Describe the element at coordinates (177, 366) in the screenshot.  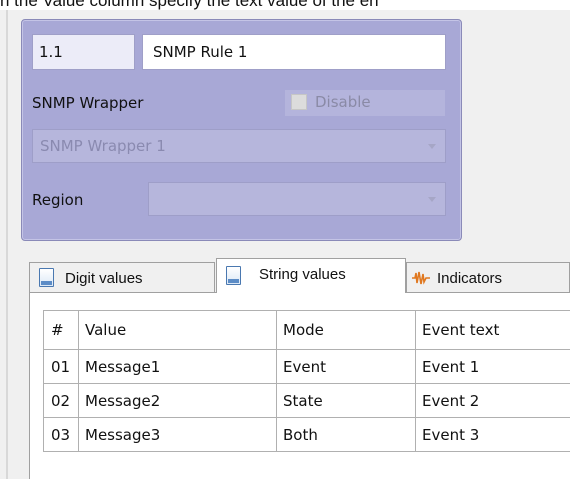
I see `value-cell: Message1` at that location.